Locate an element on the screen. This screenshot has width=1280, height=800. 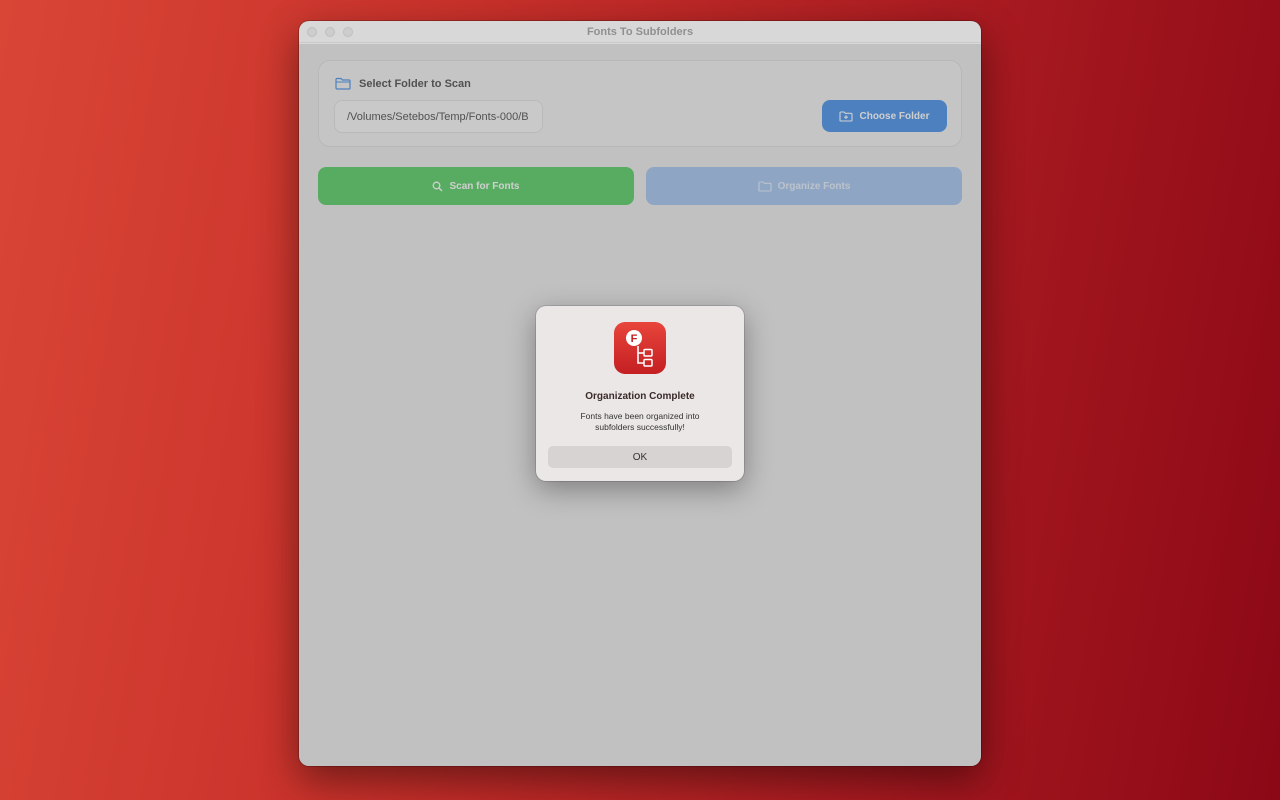
ok-button: OK is located at coordinates (640, 457).